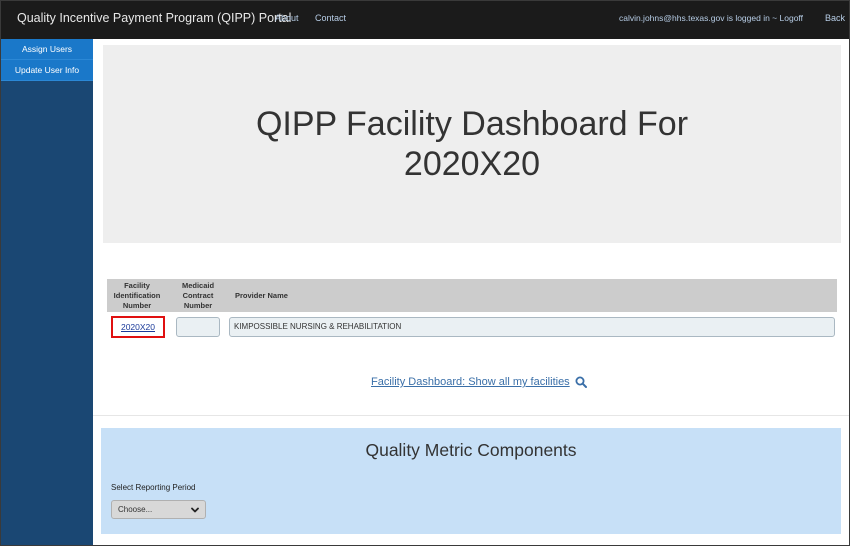 The height and width of the screenshot is (546, 850). I want to click on search-icon, so click(581, 382).